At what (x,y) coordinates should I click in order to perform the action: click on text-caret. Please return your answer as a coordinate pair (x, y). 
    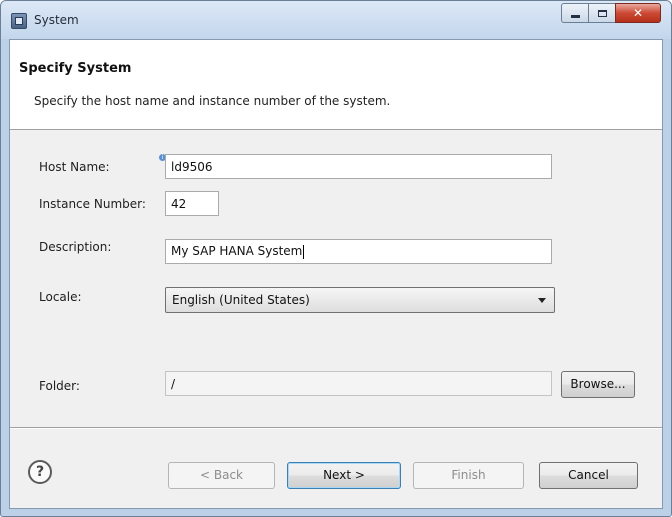
    Looking at the image, I should click on (304, 251).